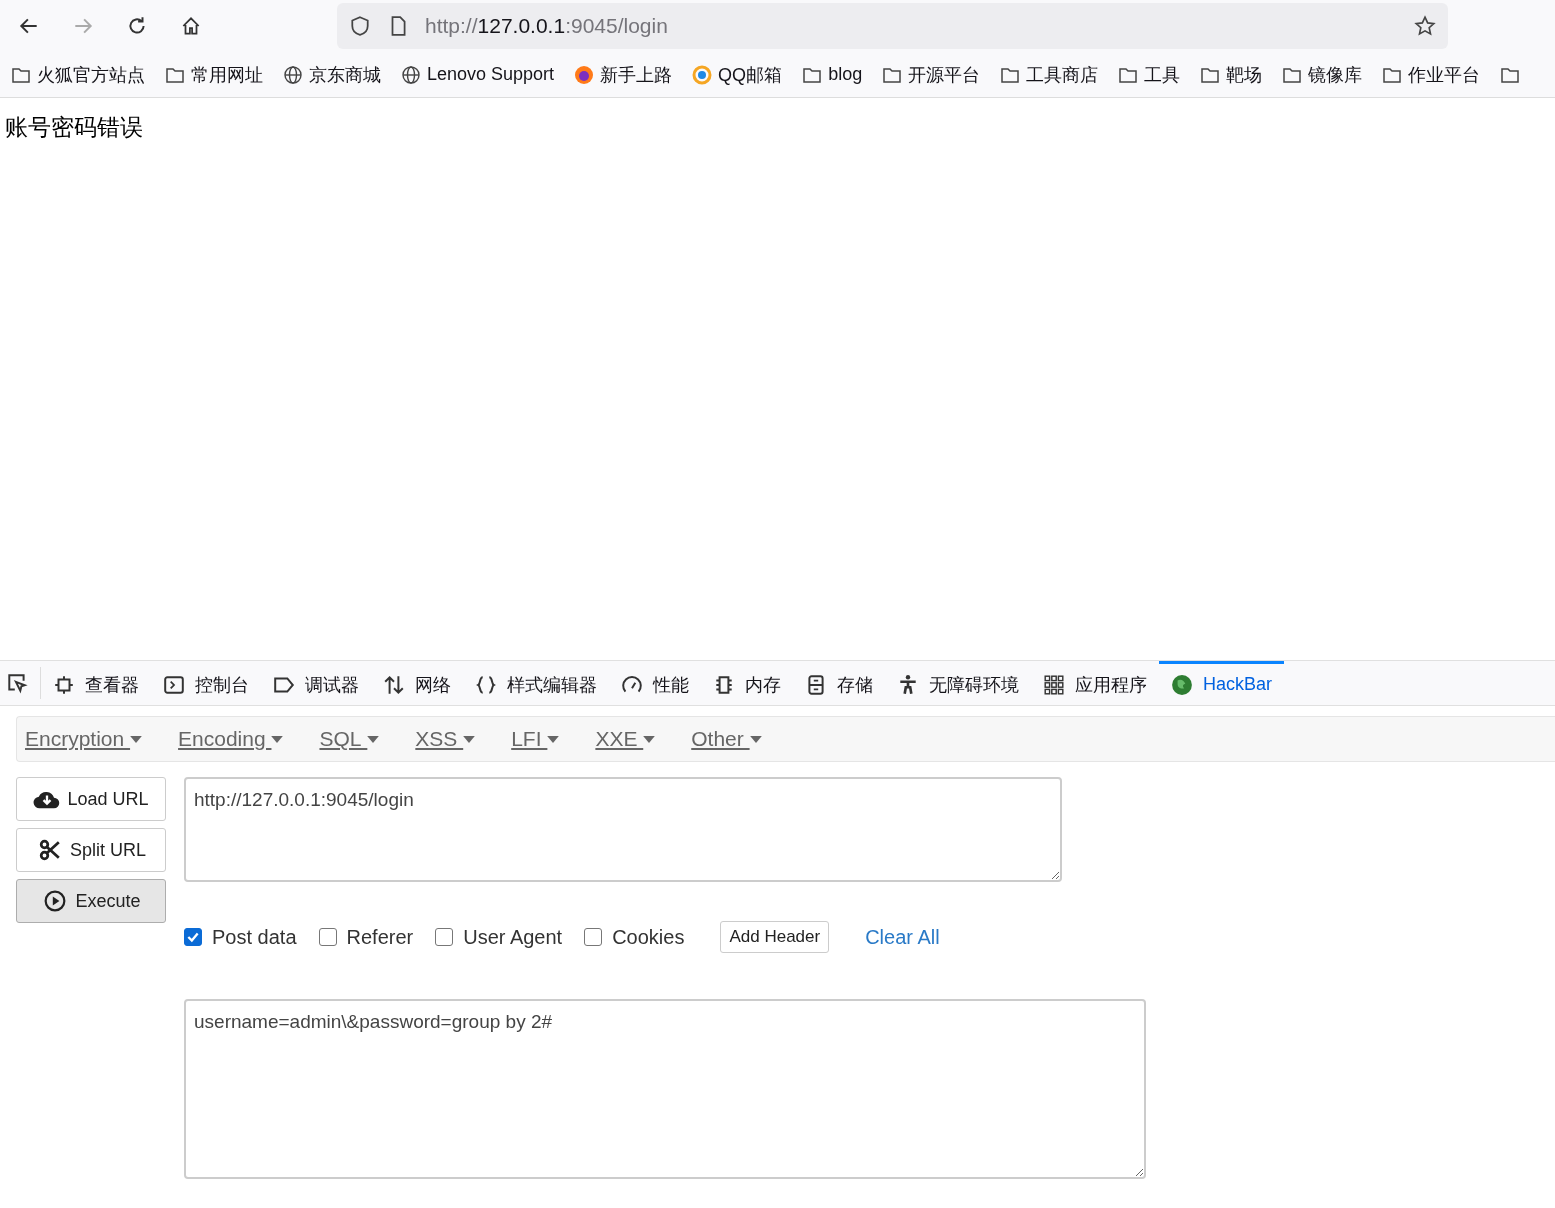  I want to click on bookmark-item: 开源平台, so click(944, 74).